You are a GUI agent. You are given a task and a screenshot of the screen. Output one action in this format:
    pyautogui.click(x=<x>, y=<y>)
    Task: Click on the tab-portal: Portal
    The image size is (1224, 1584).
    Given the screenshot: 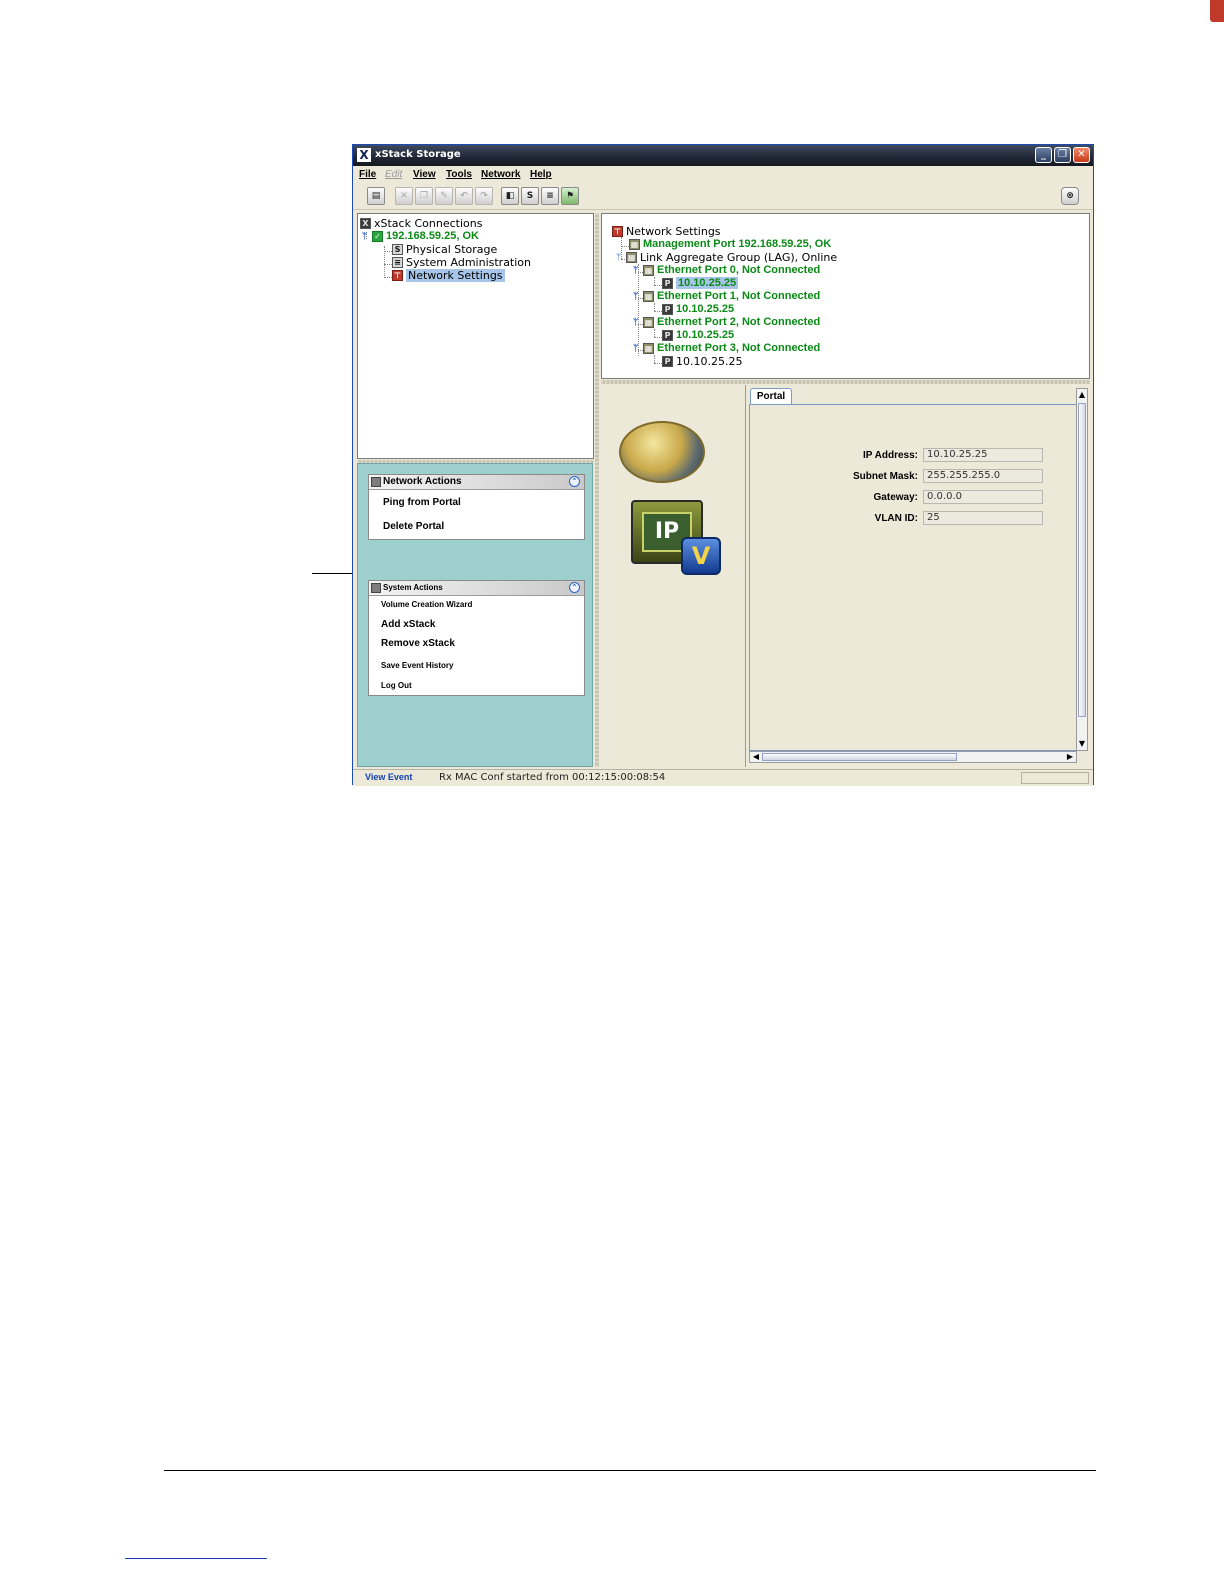 What is the action you would take?
    pyautogui.click(x=771, y=396)
    